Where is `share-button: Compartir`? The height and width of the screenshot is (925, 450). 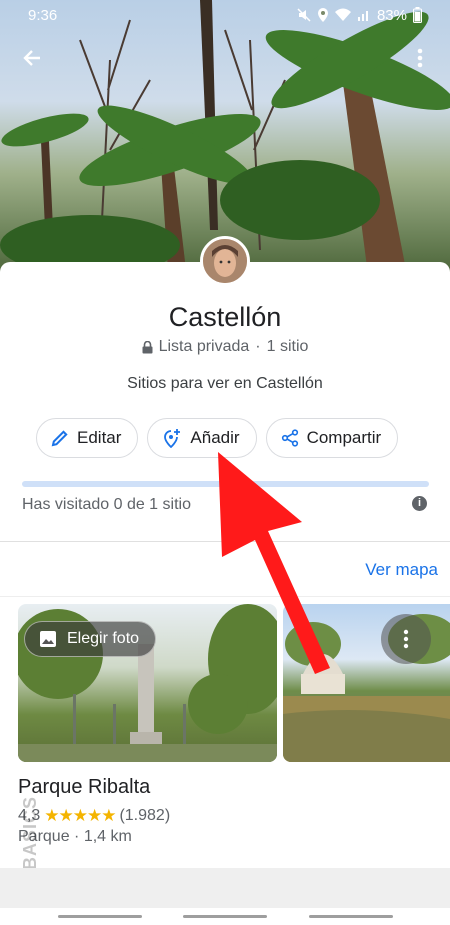
share-button: Compartir is located at coordinates (332, 438).